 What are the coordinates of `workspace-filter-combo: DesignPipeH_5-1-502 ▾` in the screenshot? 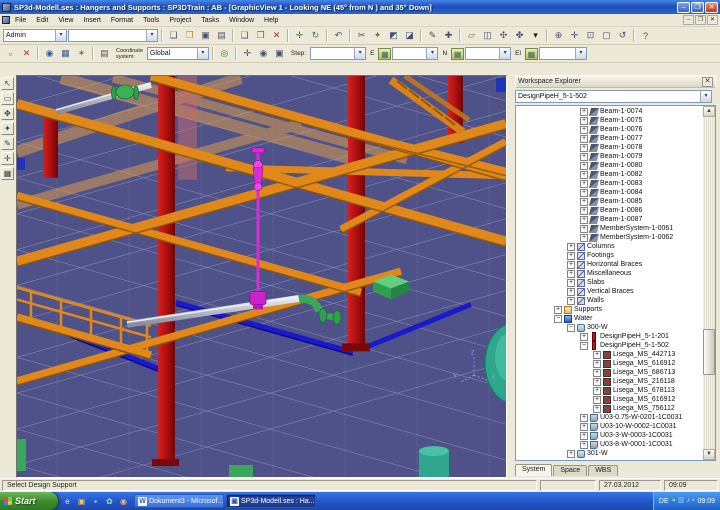 It's located at (613, 96).